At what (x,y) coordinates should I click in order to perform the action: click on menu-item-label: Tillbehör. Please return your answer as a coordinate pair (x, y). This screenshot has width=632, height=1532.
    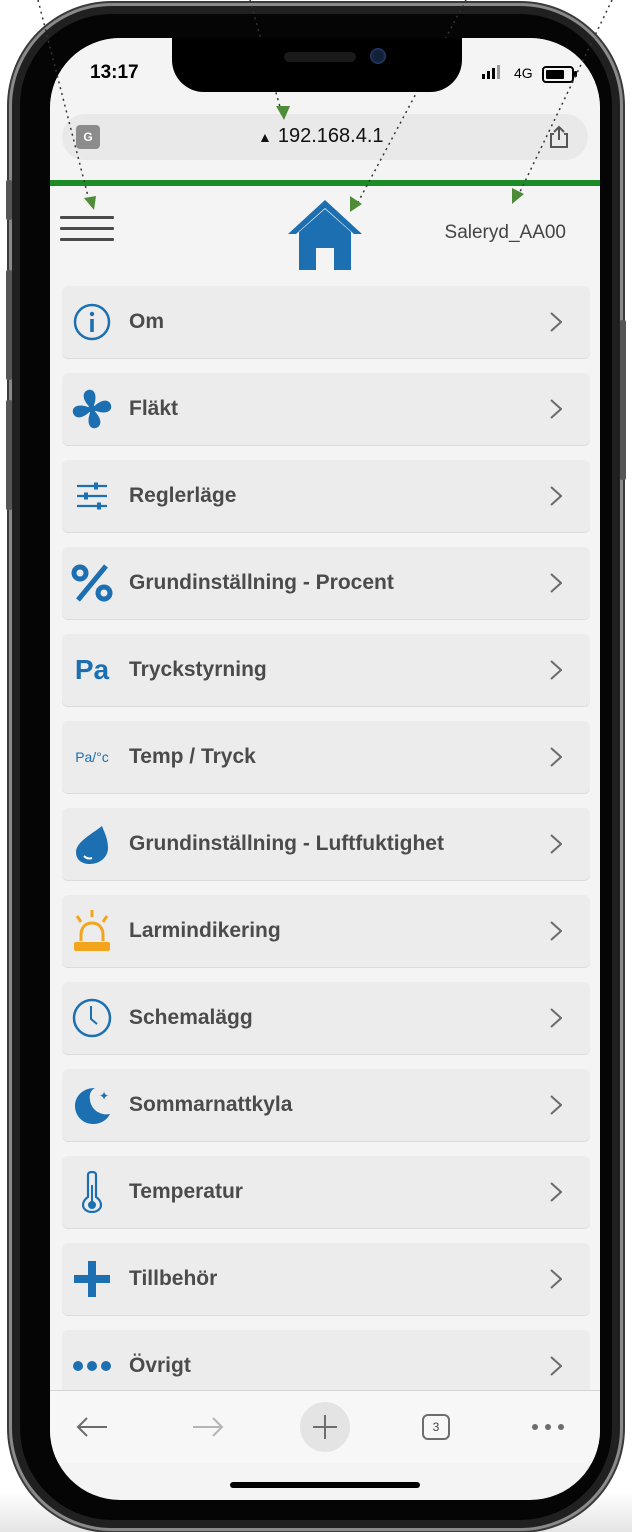
    Looking at the image, I should click on (173, 1278).